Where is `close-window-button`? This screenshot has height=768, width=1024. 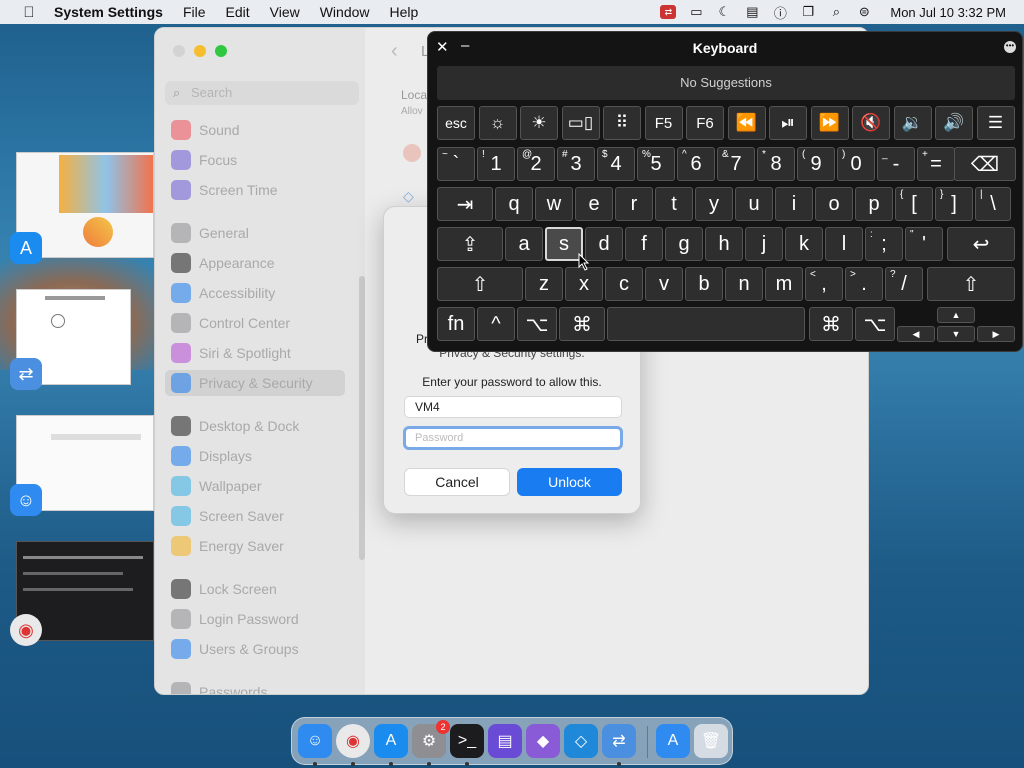
close-window-button is located at coordinates (179, 51).